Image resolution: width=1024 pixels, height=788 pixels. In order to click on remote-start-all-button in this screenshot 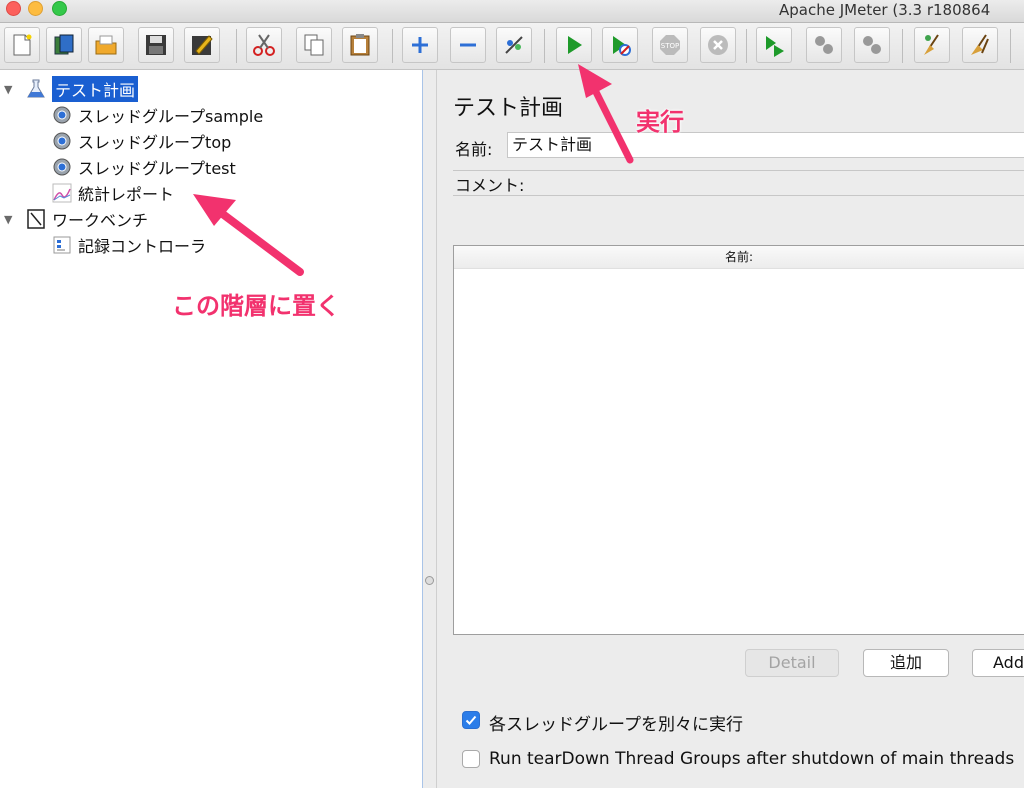, I will do `click(774, 45)`.